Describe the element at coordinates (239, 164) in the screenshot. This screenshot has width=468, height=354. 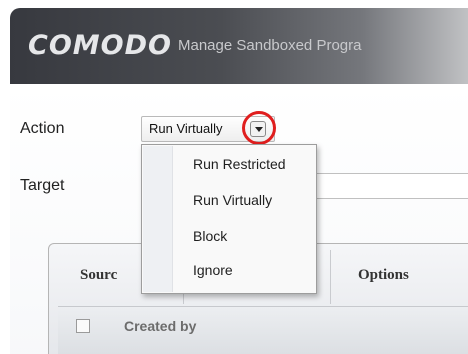
I see `menu-item-run-restricted: Run Restricted` at that location.